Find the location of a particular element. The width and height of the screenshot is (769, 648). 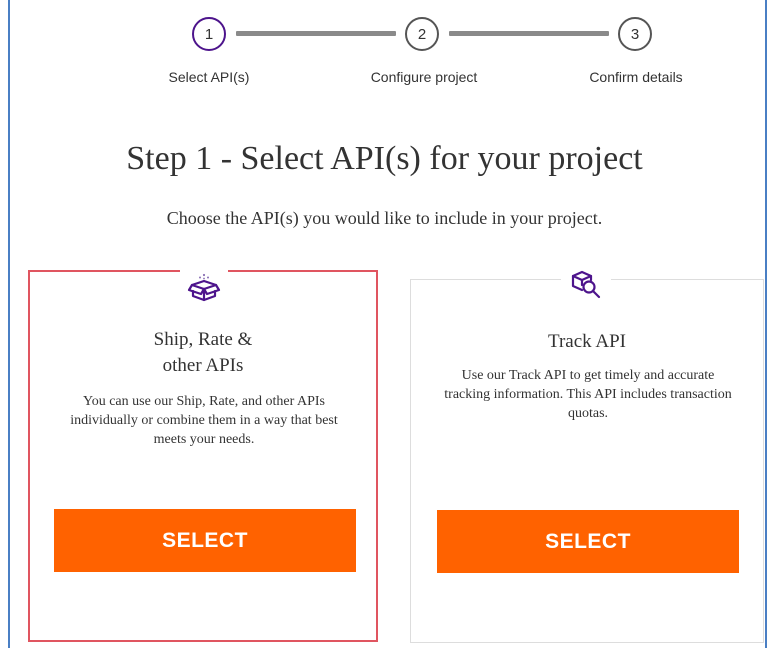

step-1-label: Select API(s) is located at coordinates (209, 77).